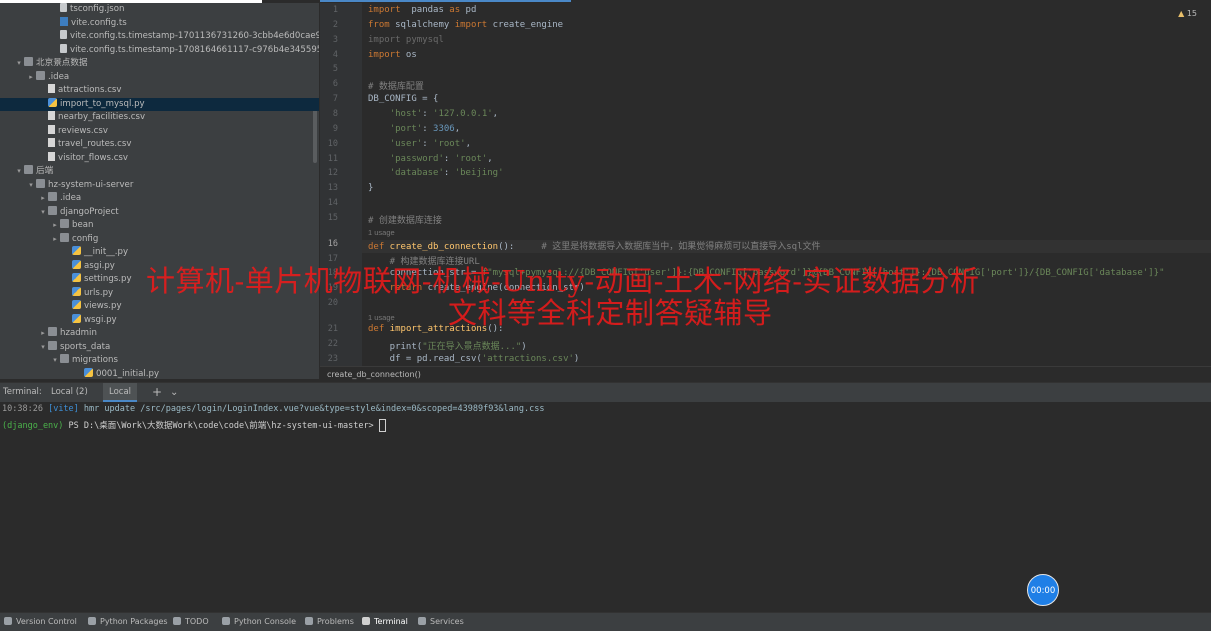 This screenshot has width=1211, height=631. I want to click on code-line: import pandas as pd, so click(422, 10).